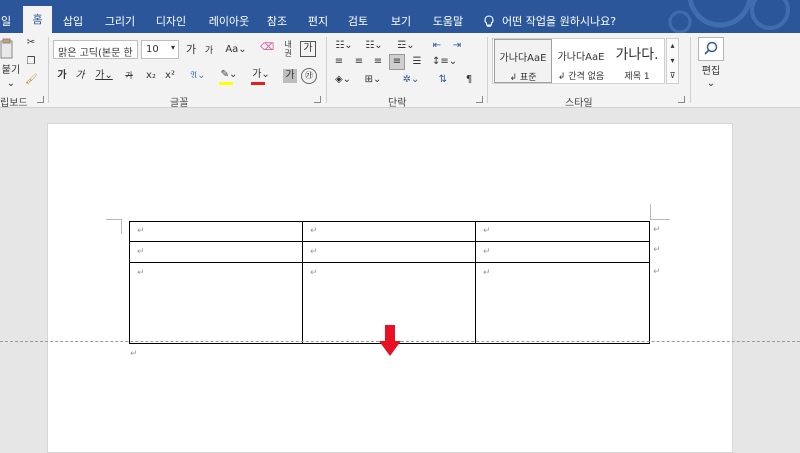 Image resolution: width=800 pixels, height=453 pixels. I want to click on tell-me-box: 어떤 작업을 원하시나요?, so click(550, 21).